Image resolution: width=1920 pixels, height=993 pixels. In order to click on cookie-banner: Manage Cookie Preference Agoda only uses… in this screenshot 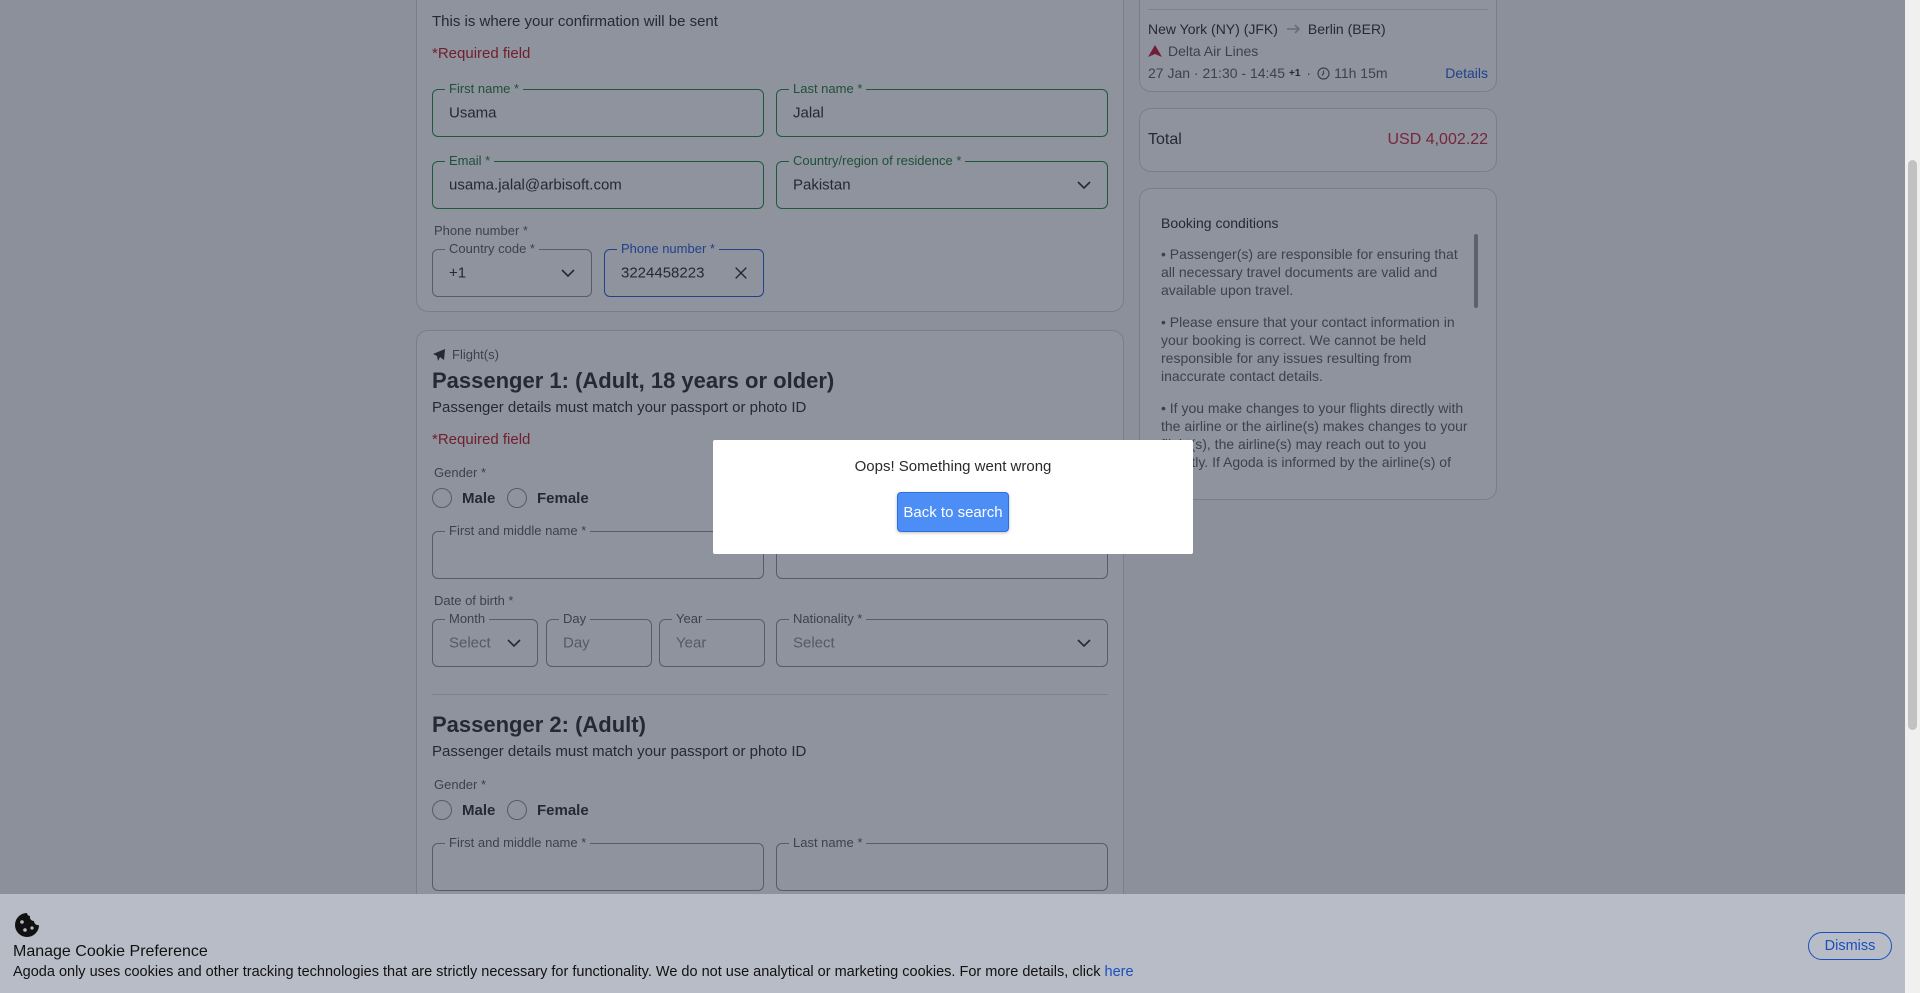, I will do `click(952, 943)`.